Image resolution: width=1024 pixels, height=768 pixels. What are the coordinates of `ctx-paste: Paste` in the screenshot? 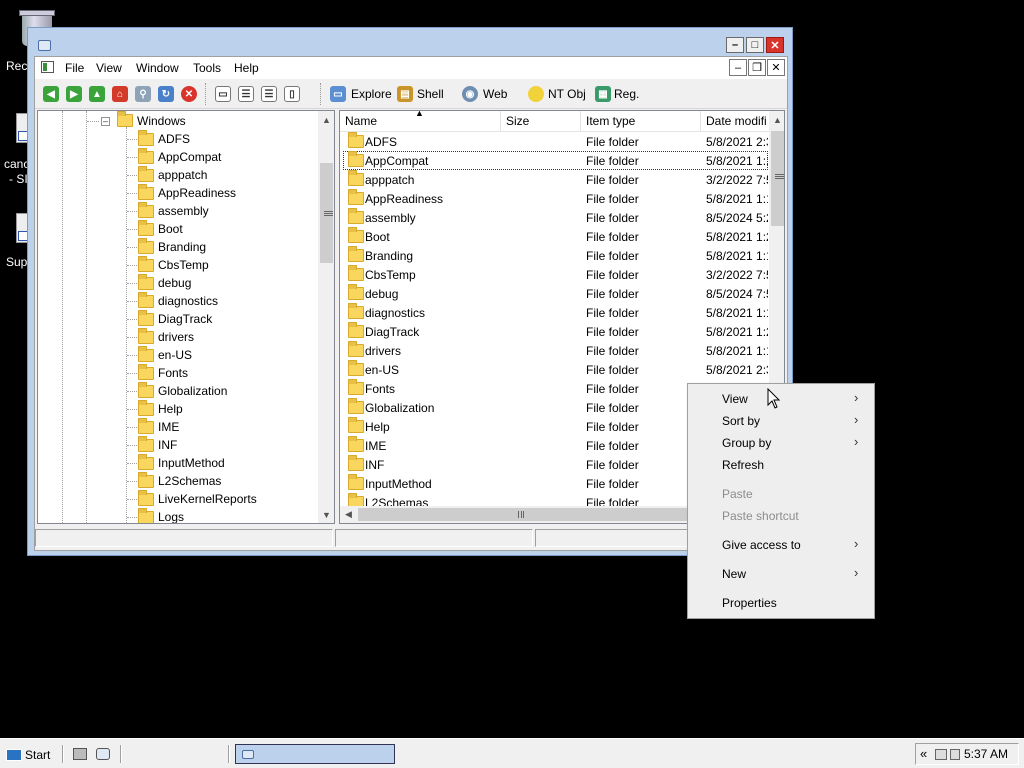 It's located at (737, 494).